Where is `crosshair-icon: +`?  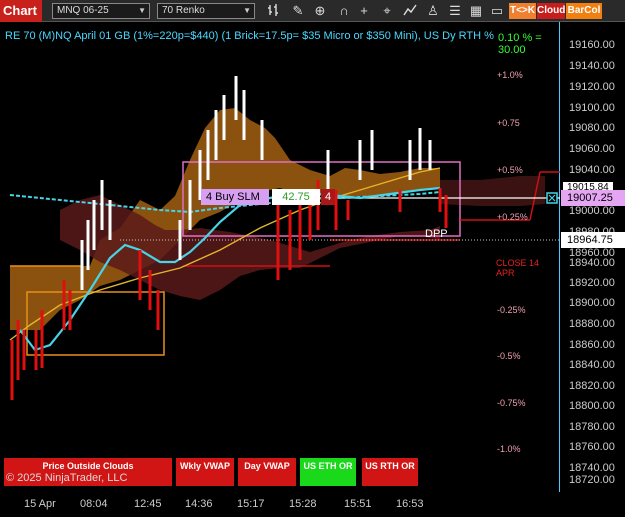
crosshair-icon: + is located at coordinates (364, 11).